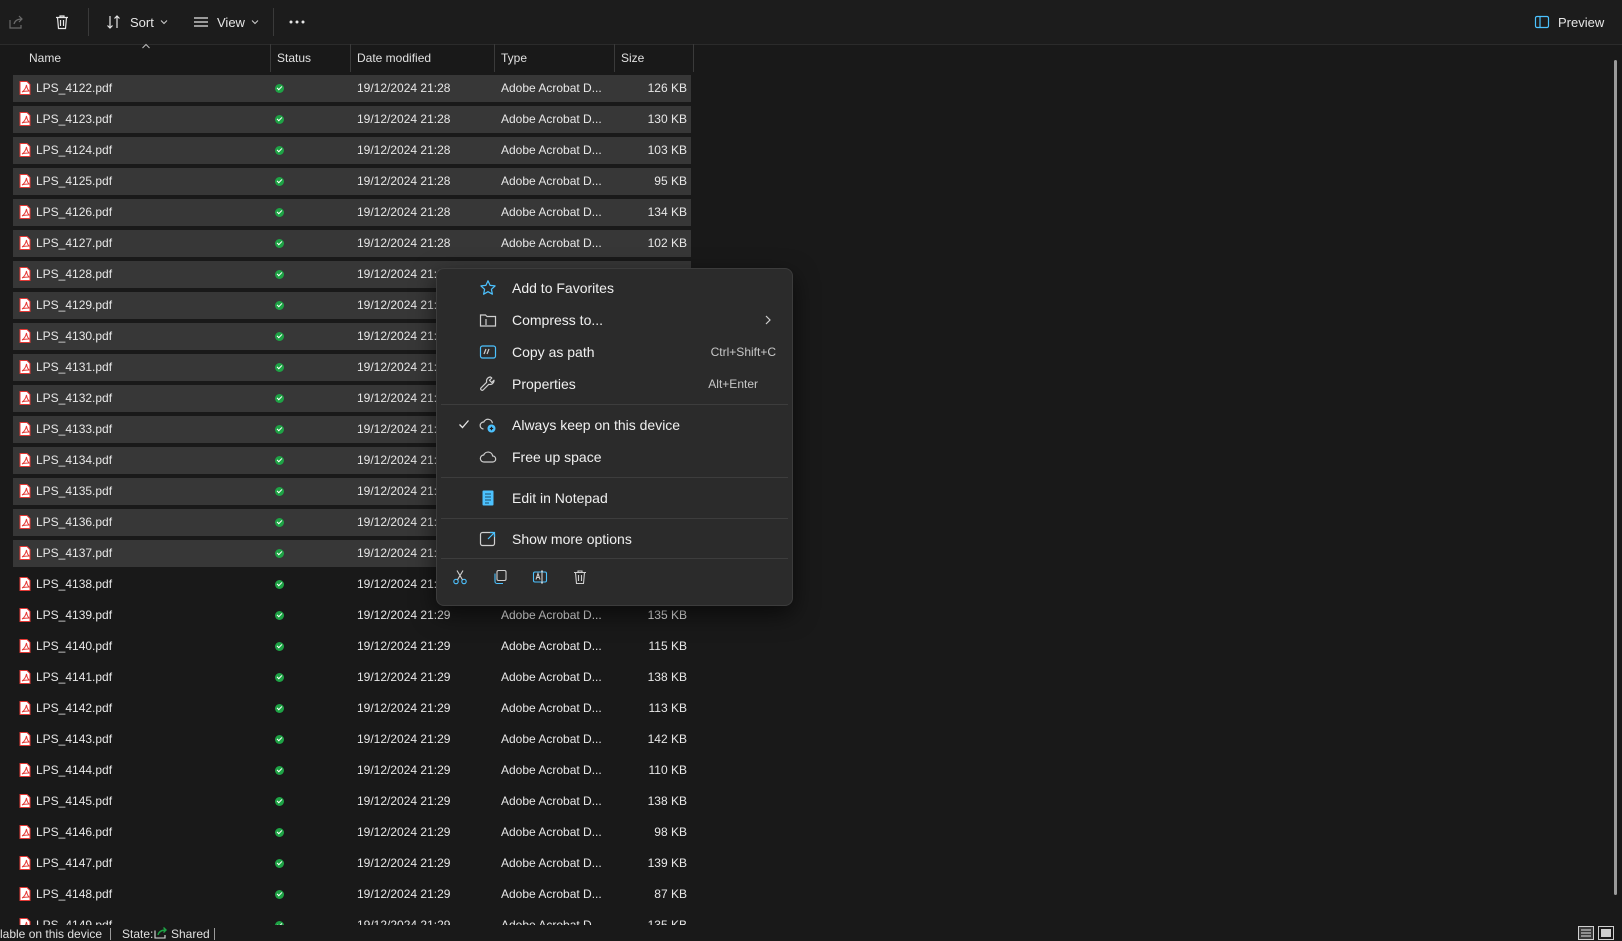  I want to click on sort-button: Sort, so click(137, 22).